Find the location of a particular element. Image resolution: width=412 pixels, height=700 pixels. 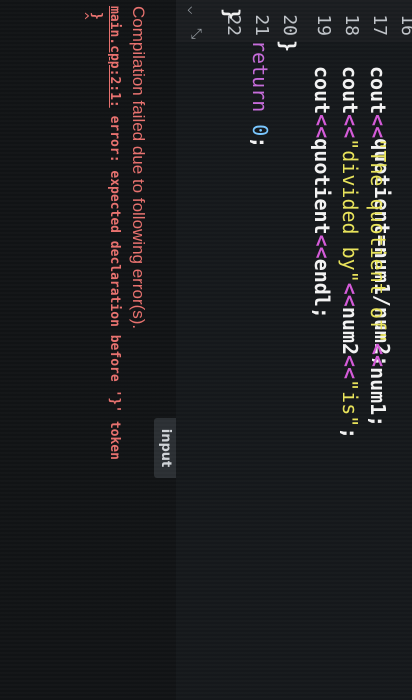

line-number: 19 is located at coordinates (323, 25).